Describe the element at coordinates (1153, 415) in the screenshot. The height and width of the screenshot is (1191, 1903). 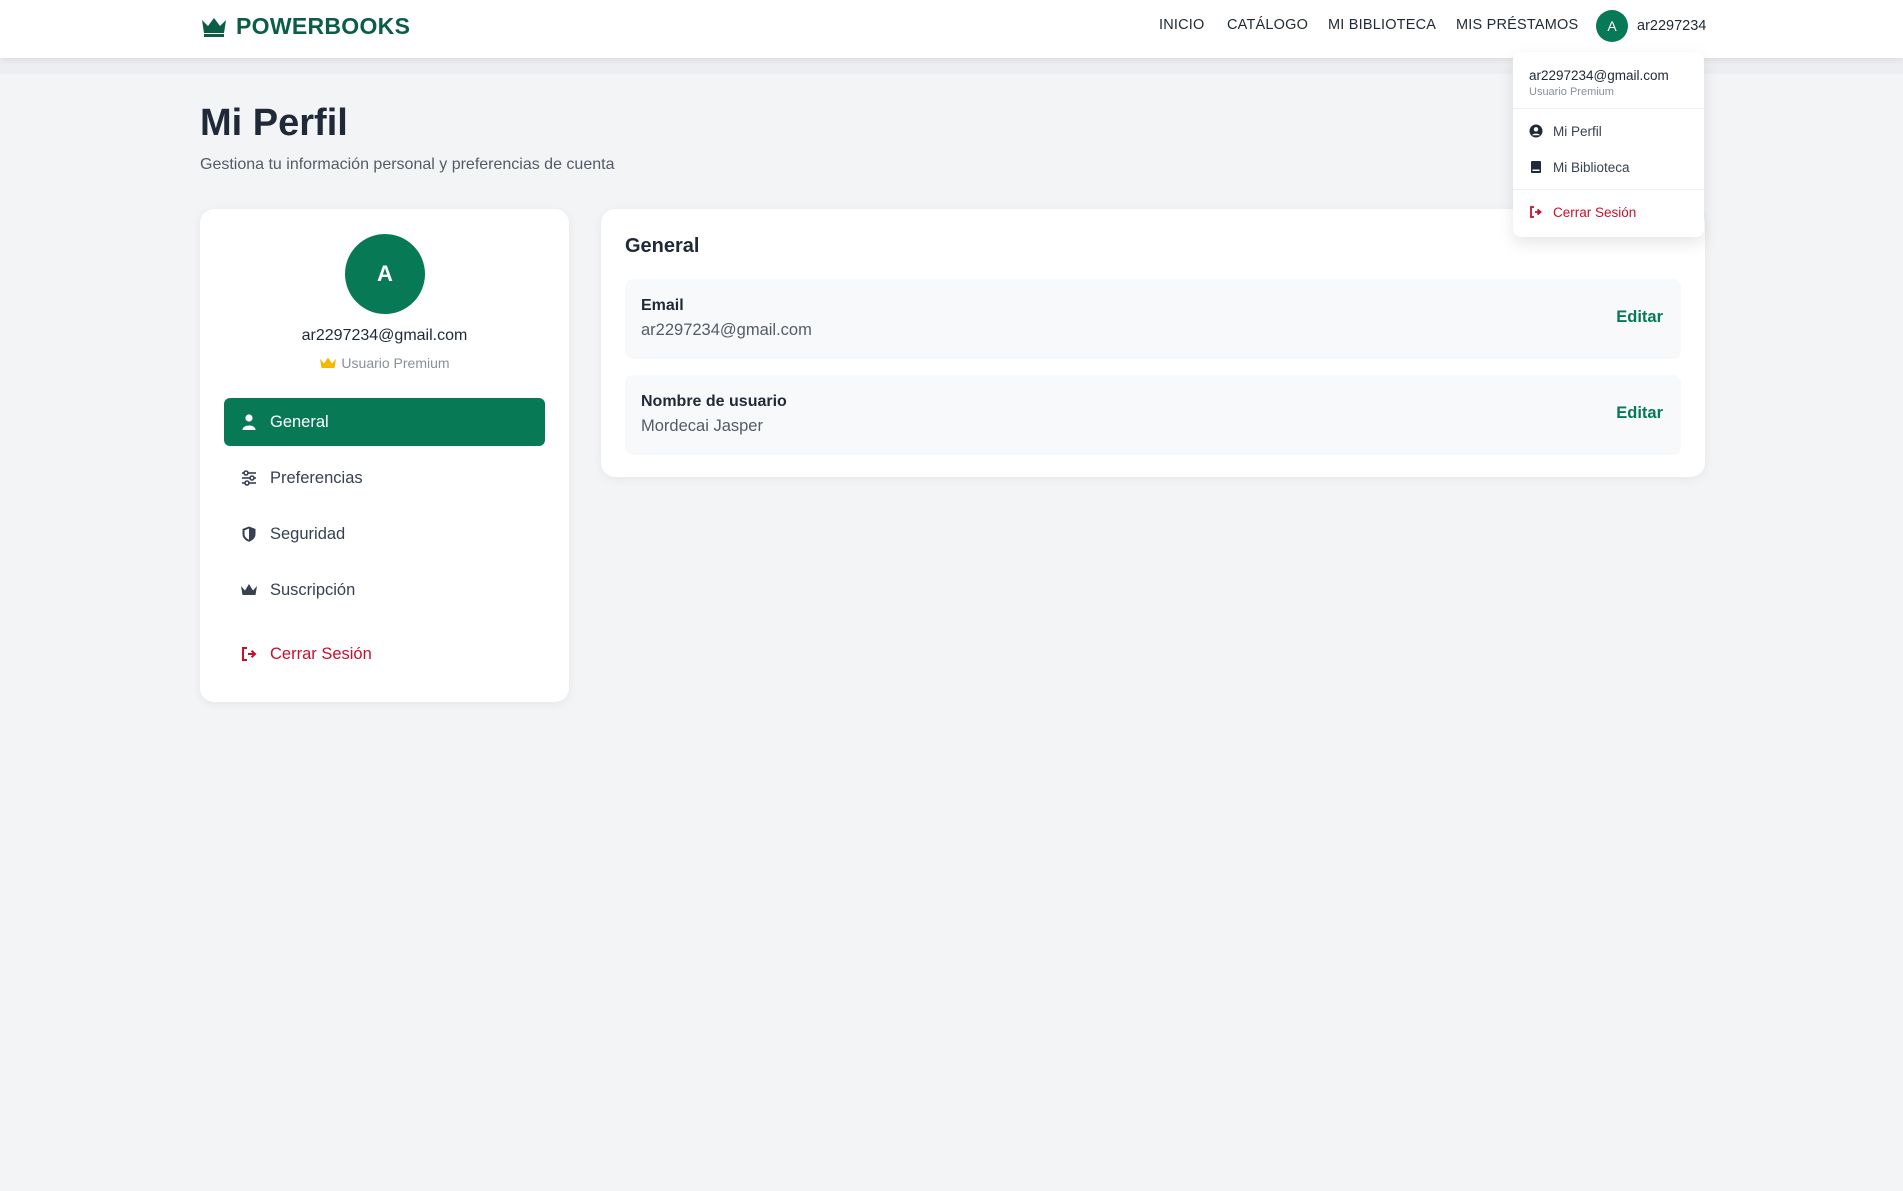
I see `username-field-row: Nombre de usuario Mordecai Jasper Editar` at that location.